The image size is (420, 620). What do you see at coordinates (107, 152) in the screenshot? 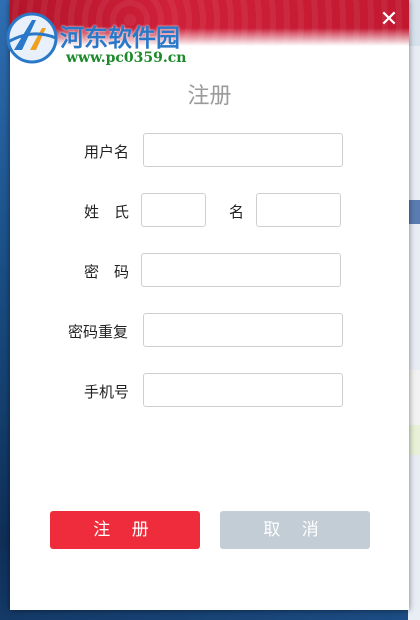
I see `username-label: 用户名` at bounding box center [107, 152].